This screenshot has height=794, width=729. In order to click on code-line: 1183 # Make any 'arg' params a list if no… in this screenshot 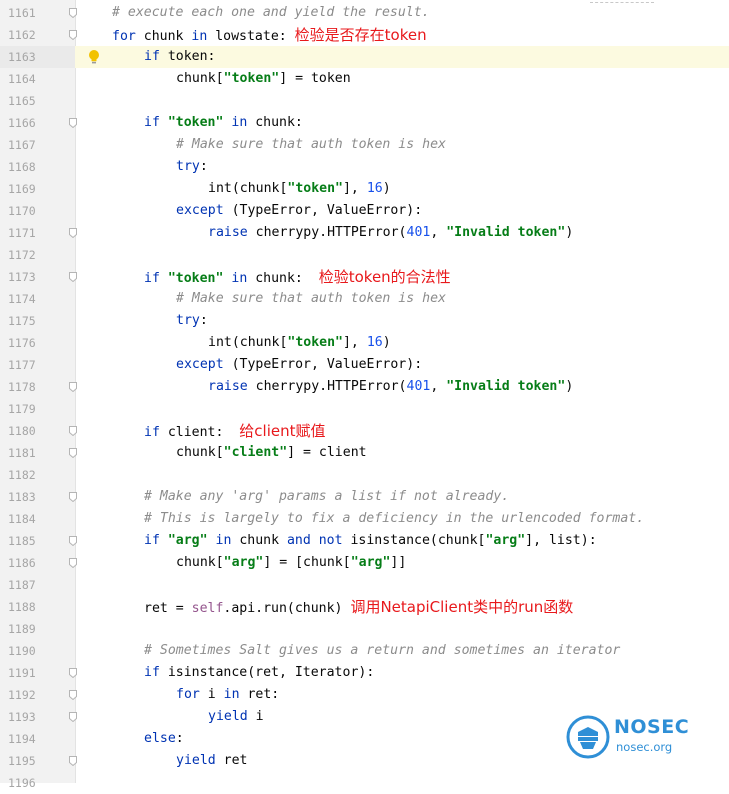, I will do `click(364, 497)`.